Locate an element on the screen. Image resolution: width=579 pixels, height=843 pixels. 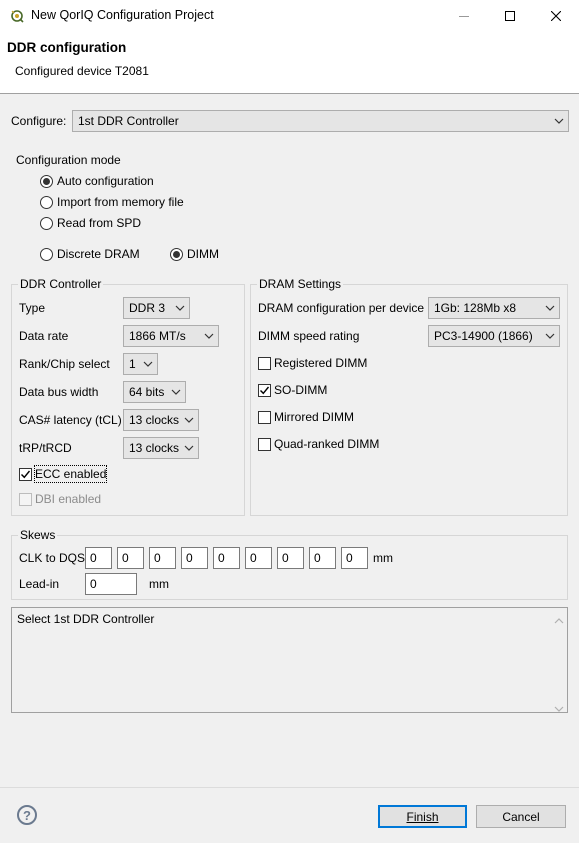
type-value: DDR 3 is located at coordinates (147, 308).